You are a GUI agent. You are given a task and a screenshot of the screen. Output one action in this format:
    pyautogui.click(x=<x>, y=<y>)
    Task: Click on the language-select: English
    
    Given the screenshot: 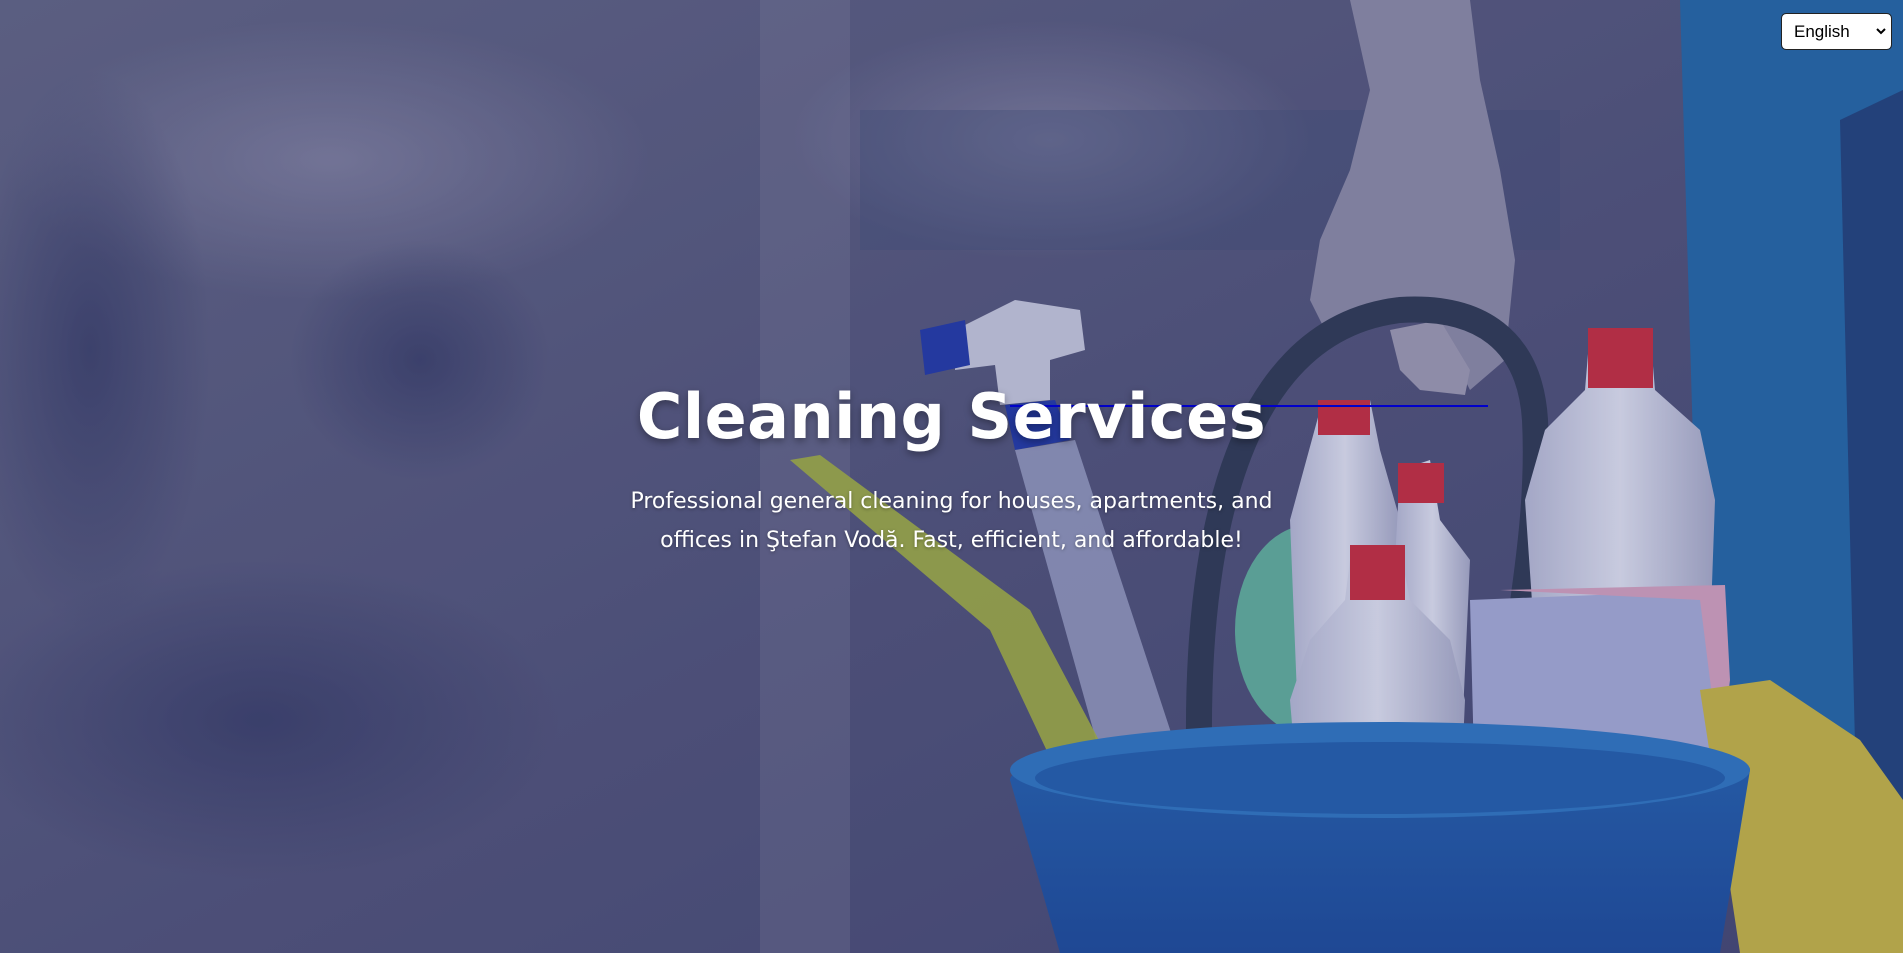 What is the action you would take?
    pyautogui.click(x=1836, y=31)
    